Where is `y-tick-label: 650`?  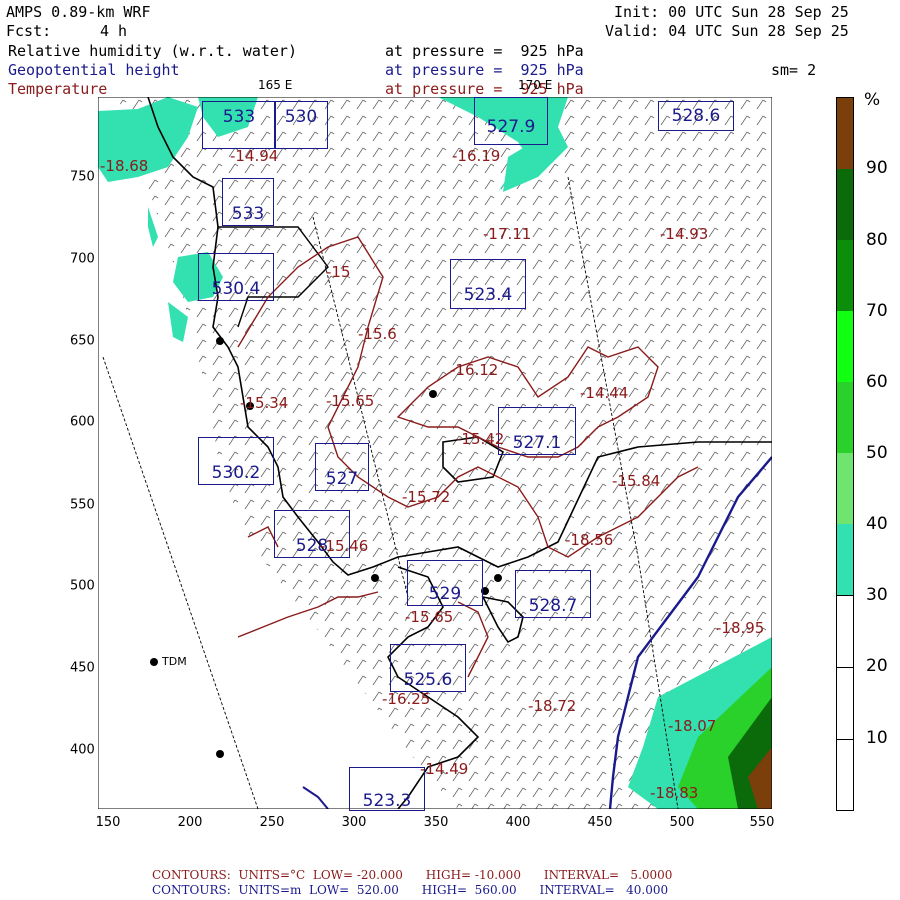
y-tick-label: 650 is located at coordinates (82, 341).